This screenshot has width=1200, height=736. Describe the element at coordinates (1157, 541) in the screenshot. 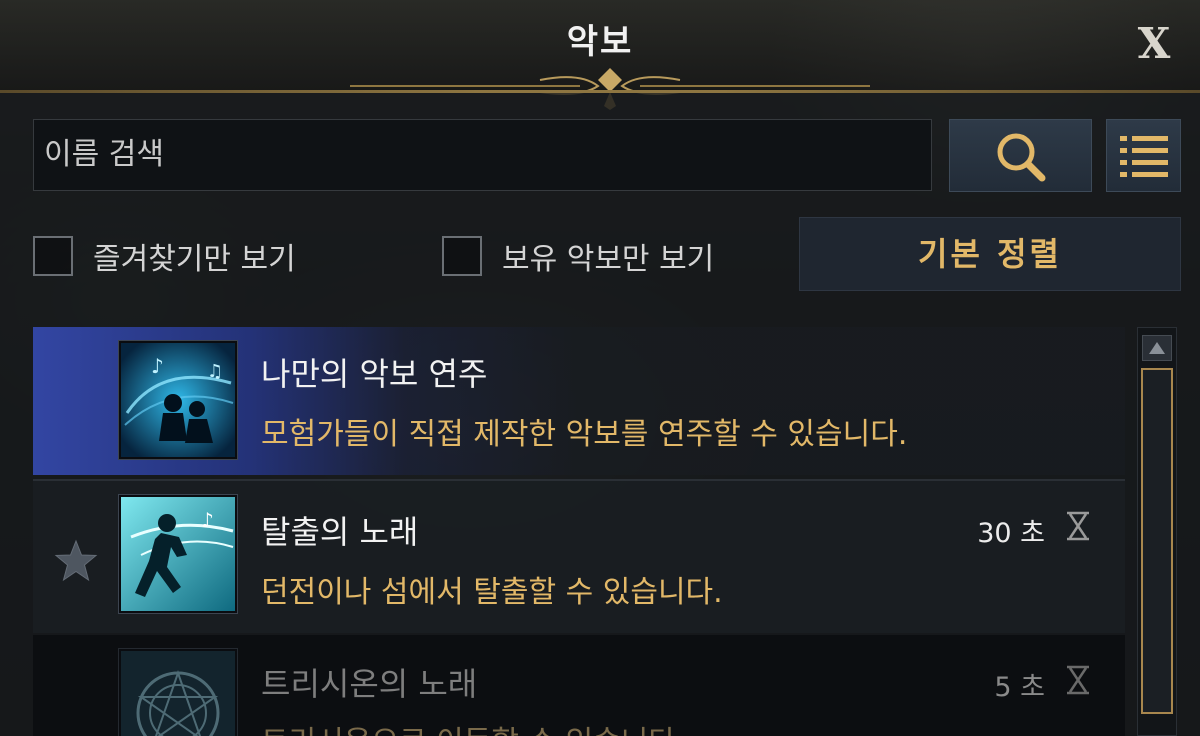

I see `scrollbar-thumb` at that location.